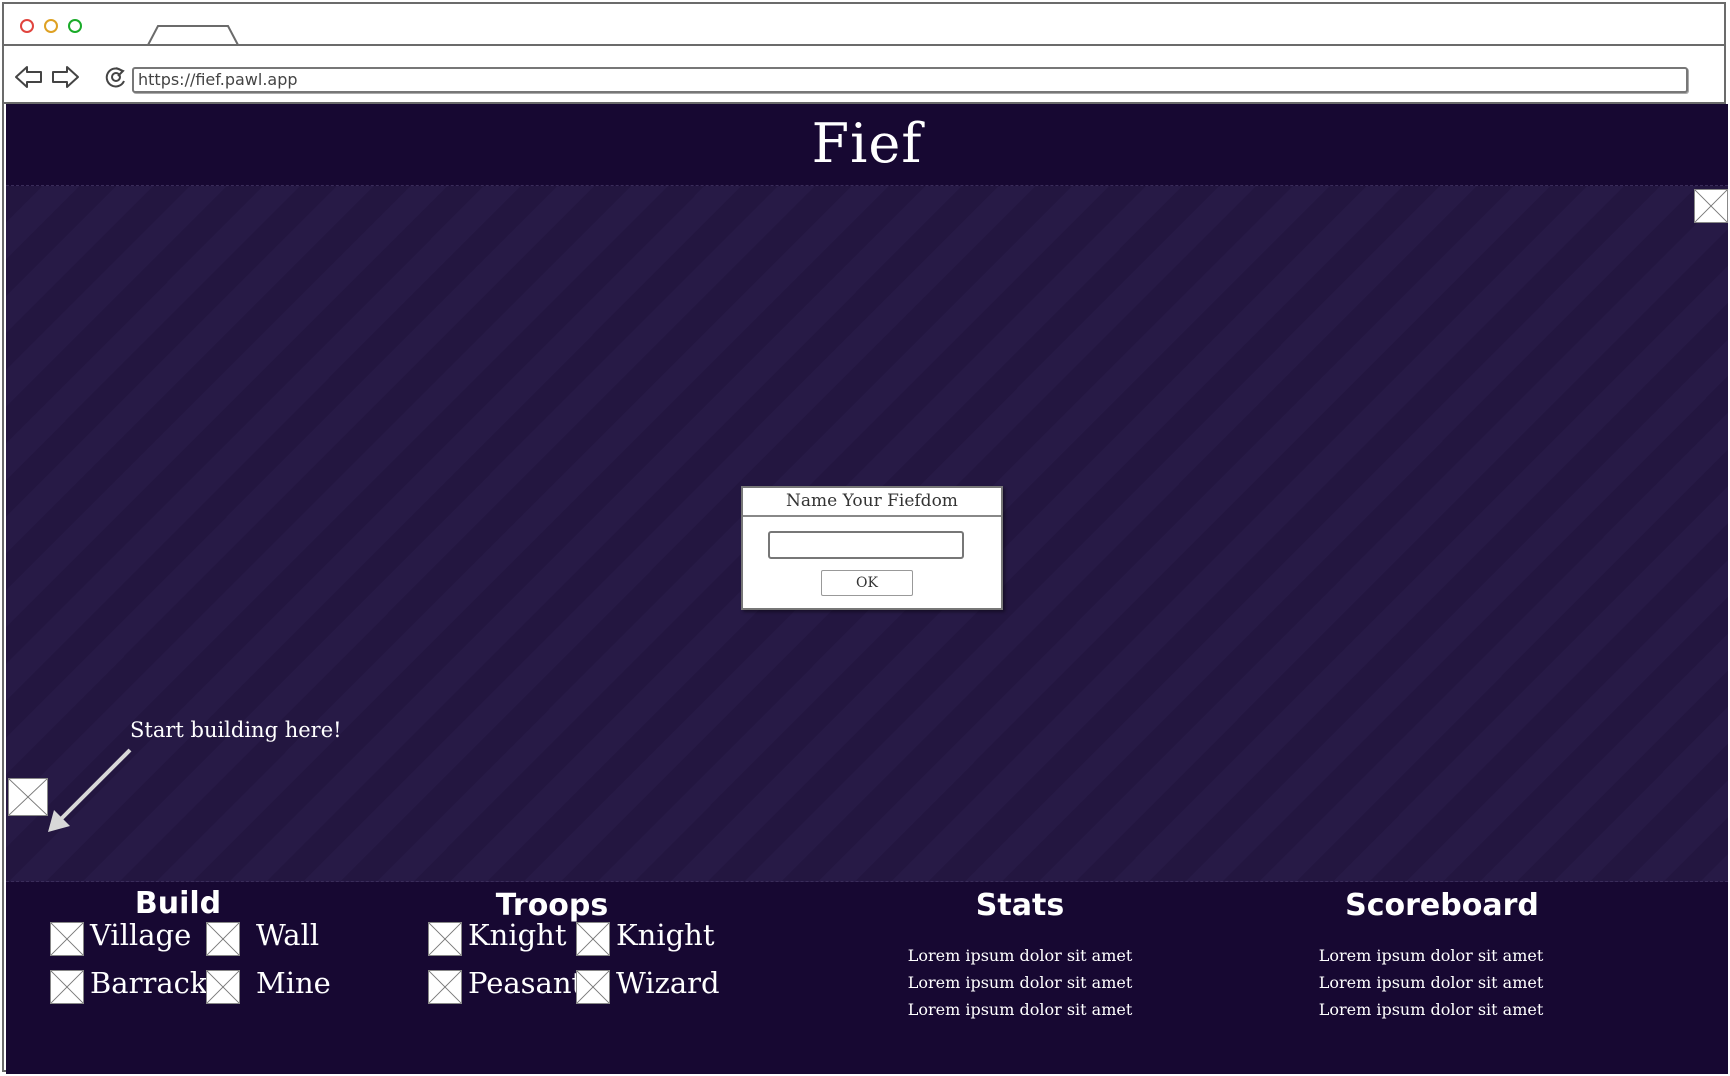 The width and height of the screenshot is (1730, 1076). Describe the element at coordinates (910, 80) in the screenshot. I see `url-bar: https://fief.pawl.app` at that location.